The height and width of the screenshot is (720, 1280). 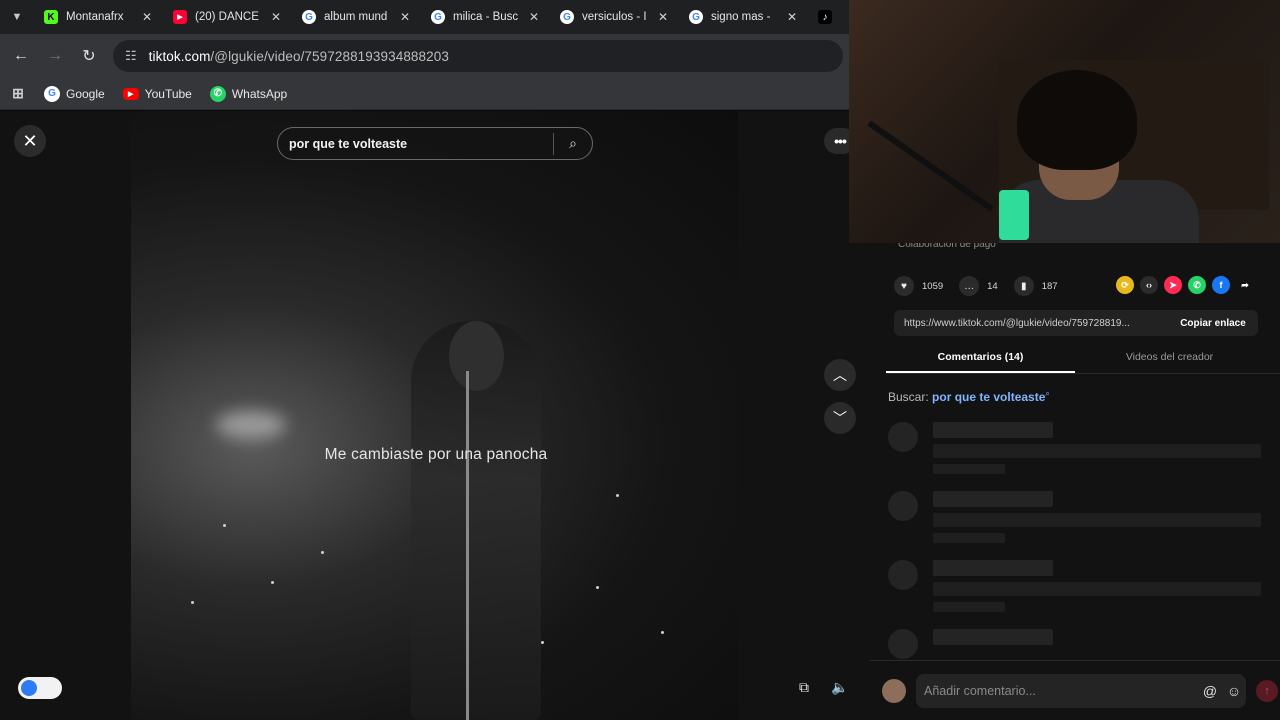 What do you see at coordinates (1035, 286) in the screenshot?
I see `save-button: ▮ 187` at bounding box center [1035, 286].